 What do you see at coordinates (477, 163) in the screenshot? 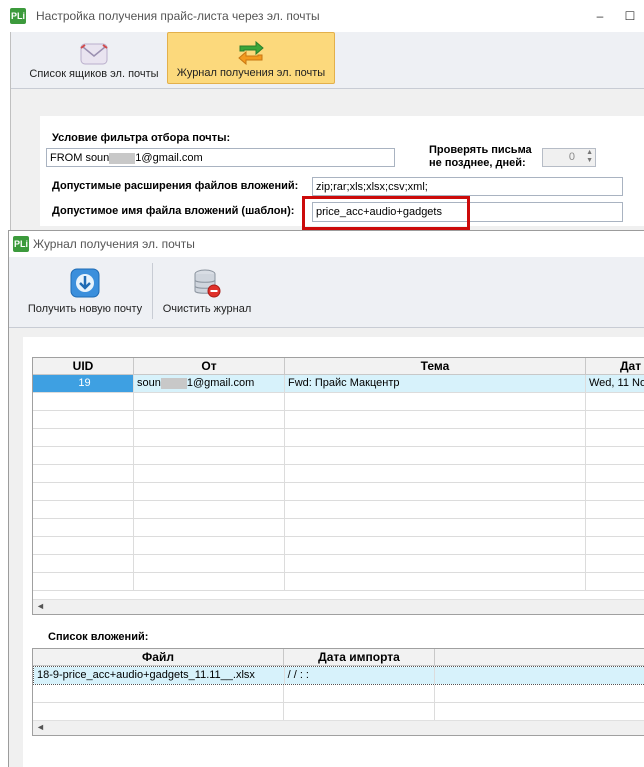
I see `check-days-label-2: не позднее, дней:` at bounding box center [477, 163].